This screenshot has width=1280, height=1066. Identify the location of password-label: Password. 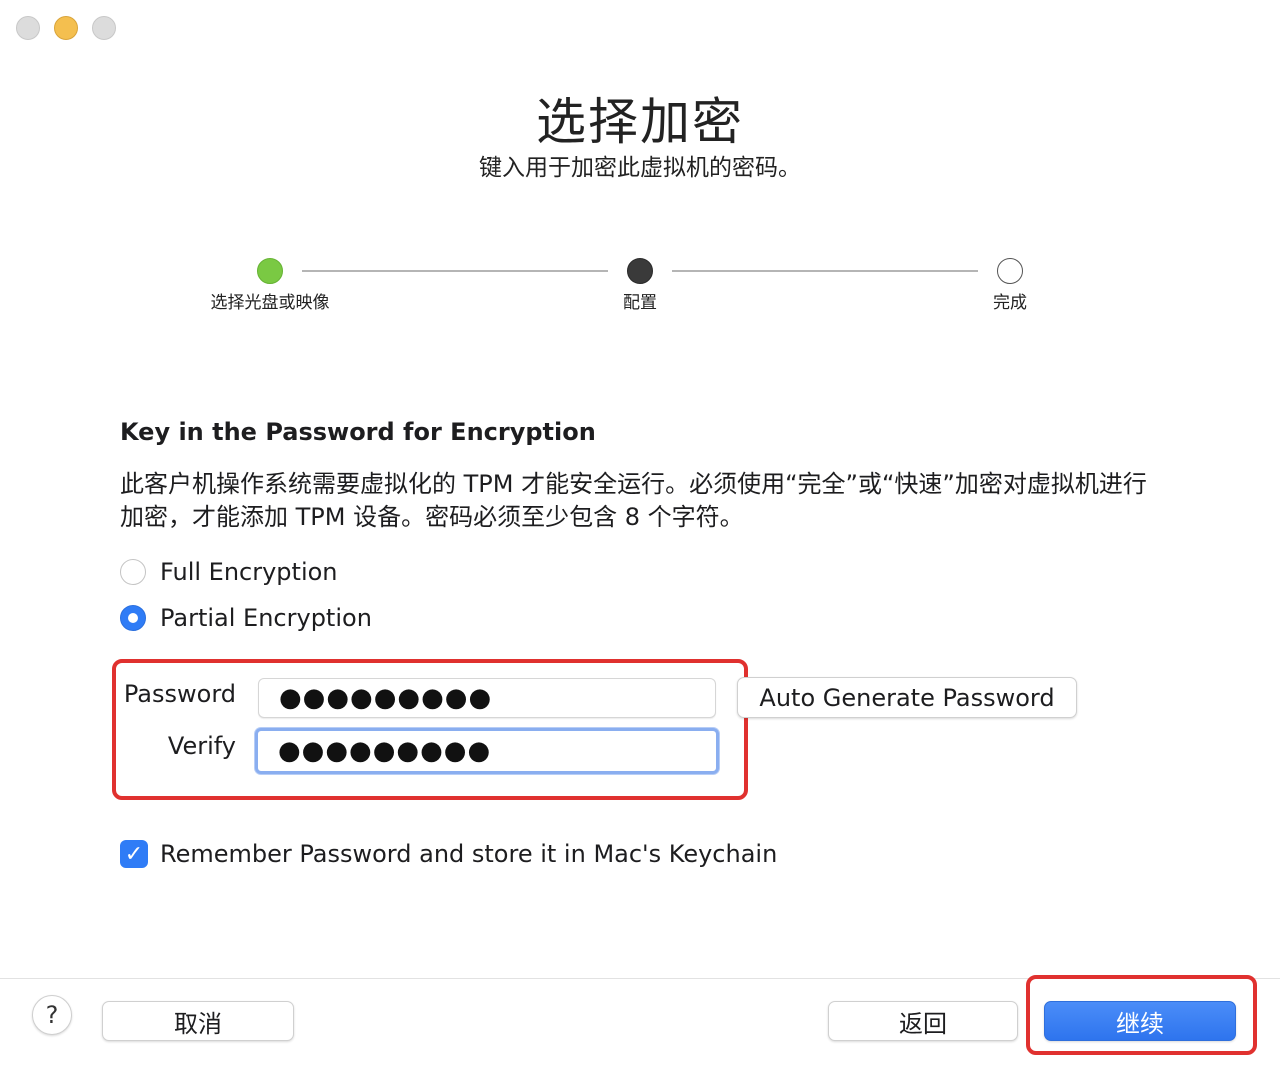
(179, 694).